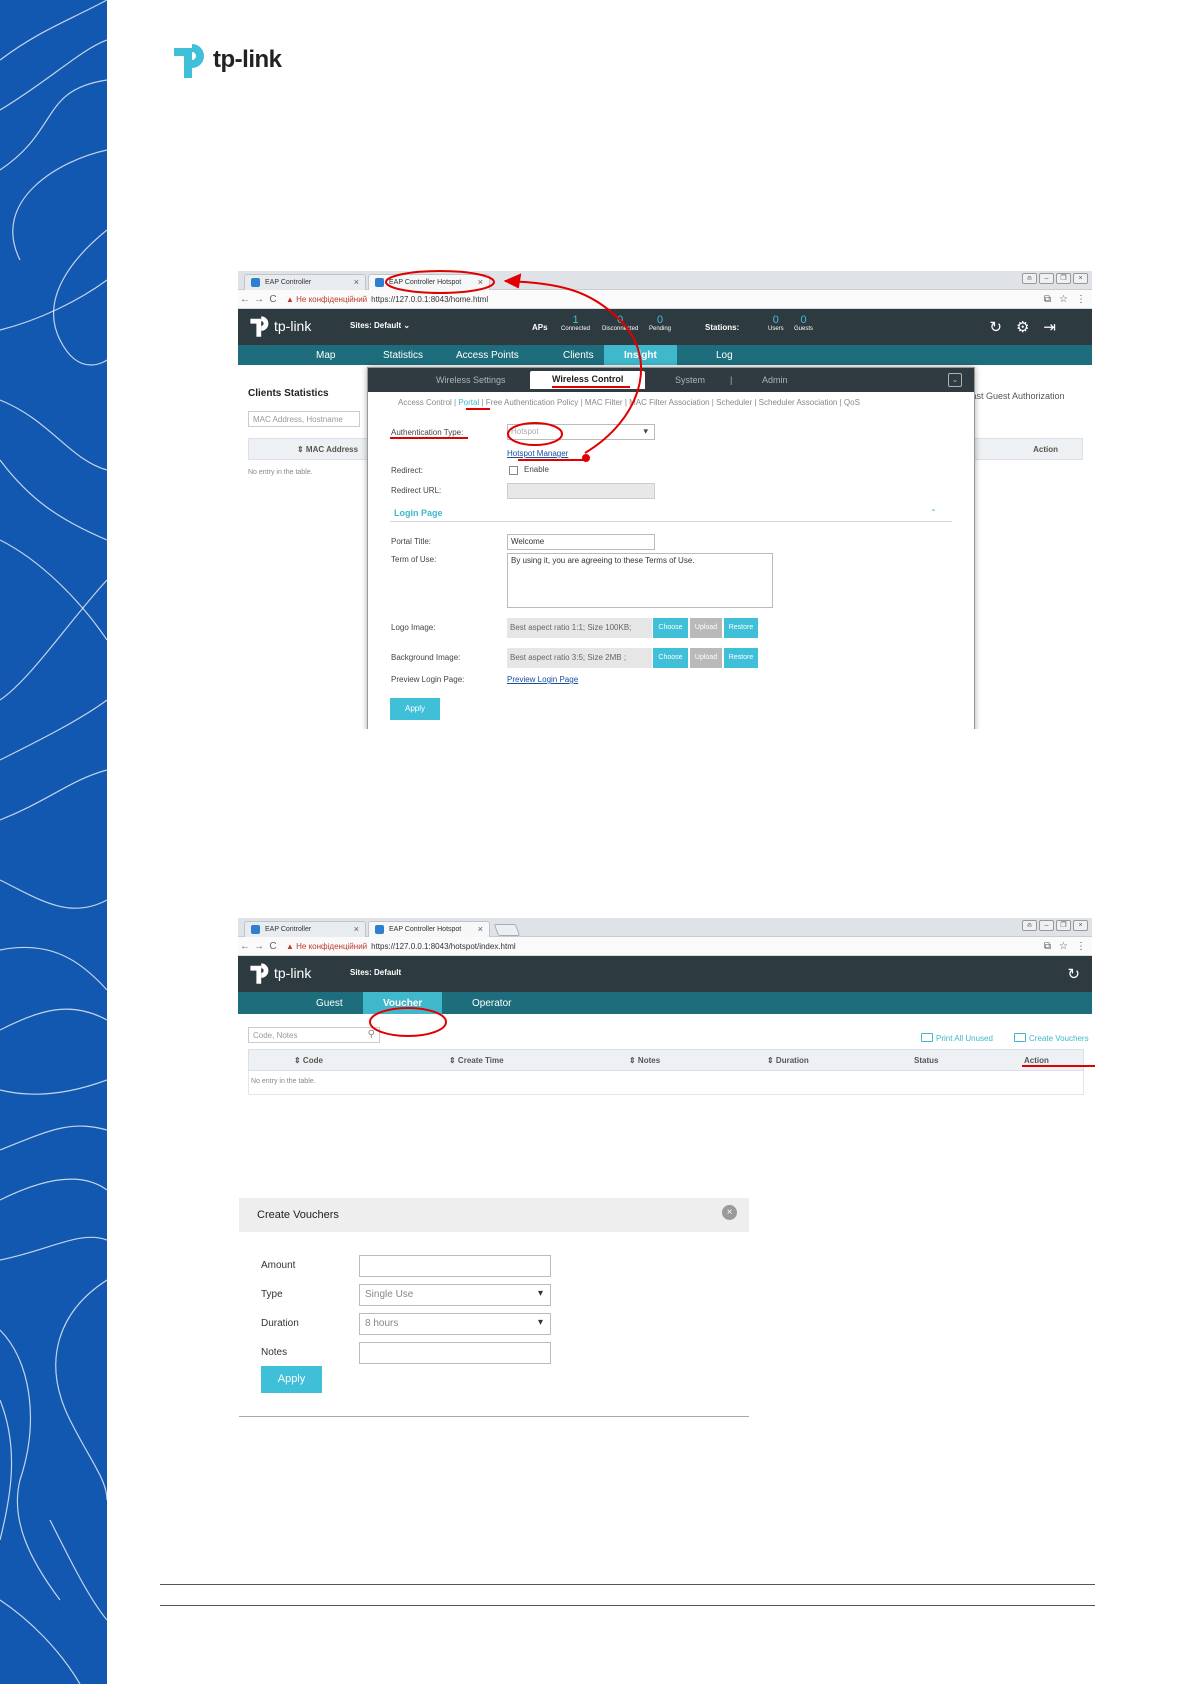 Image resolution: width=1191 pixels, height=1684 pixels. I want to click on column-code: ⇕ Code, so click(308, 1060).